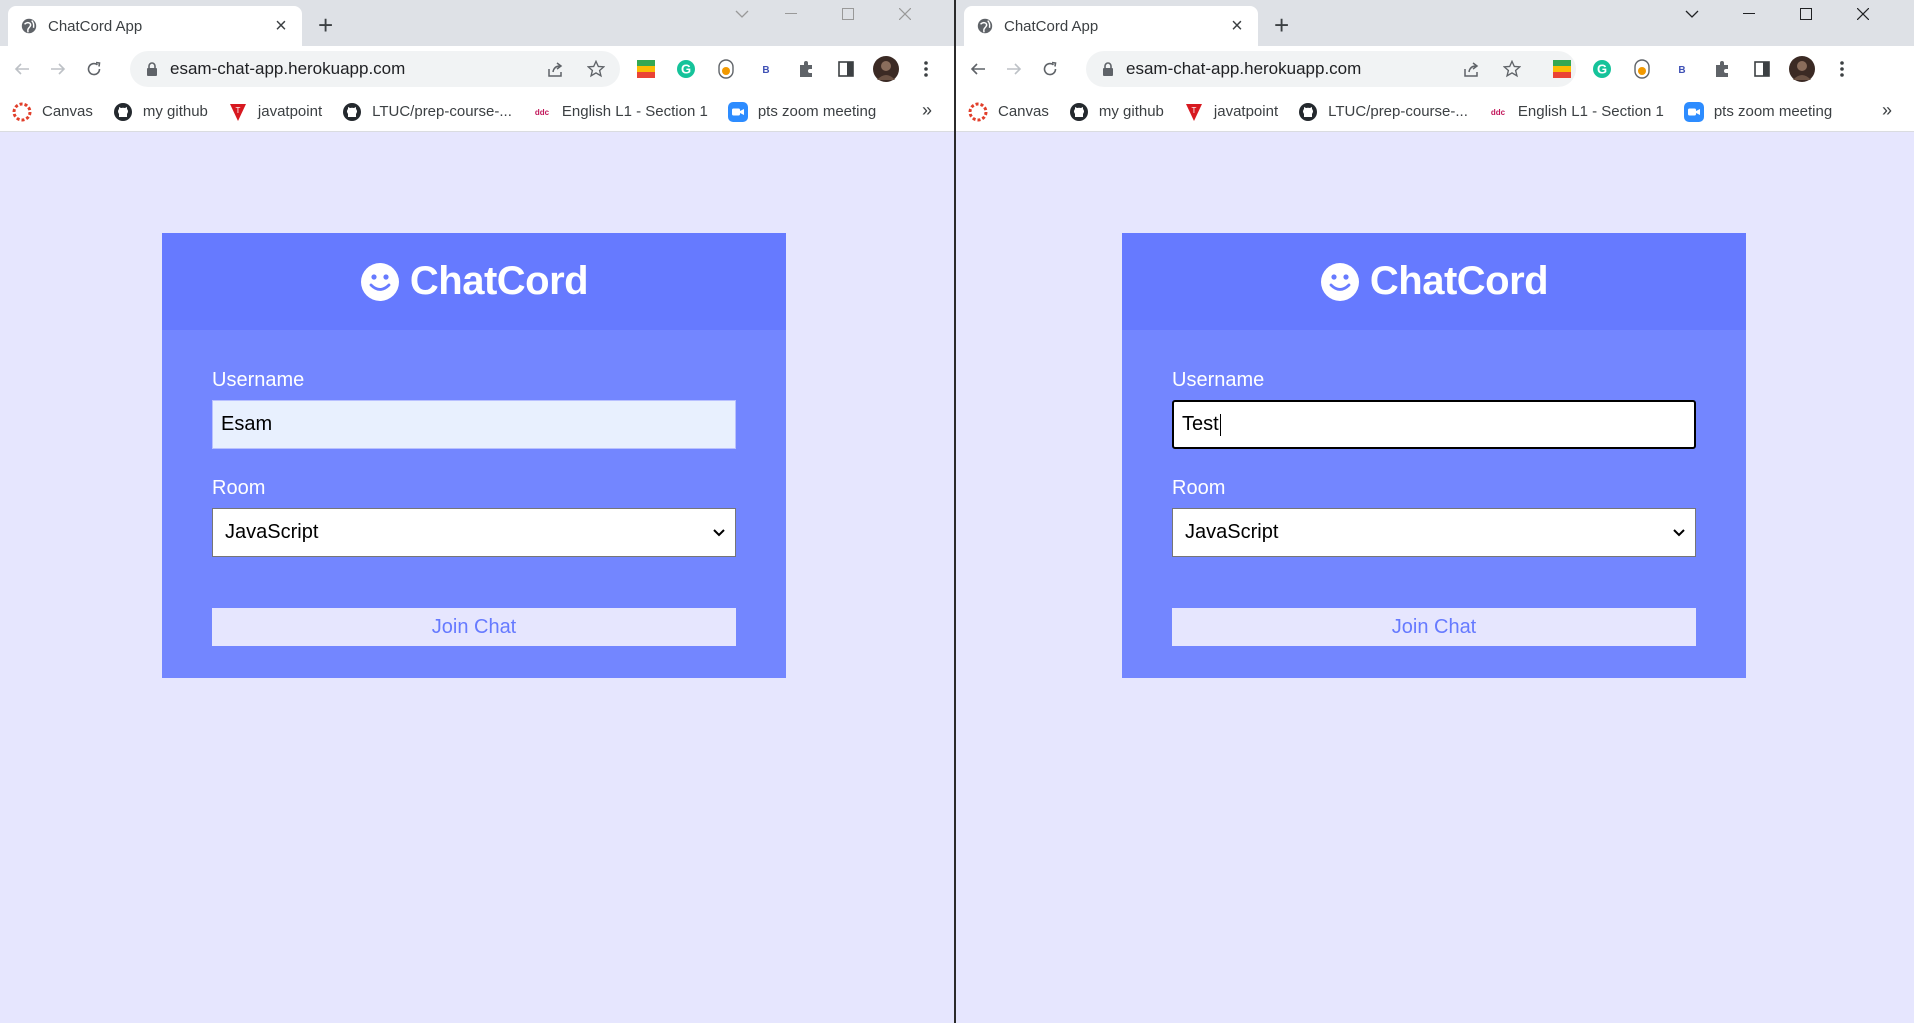 This screenshot has height=1023, width=1914. I want to click on svg-text: ddc, so click(1498, 112).